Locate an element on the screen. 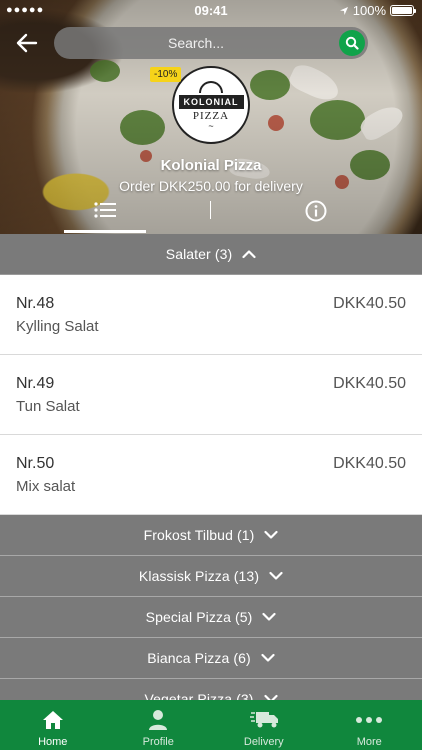  category-header-salater: Salater (3) is located at coordinates (211, 254).